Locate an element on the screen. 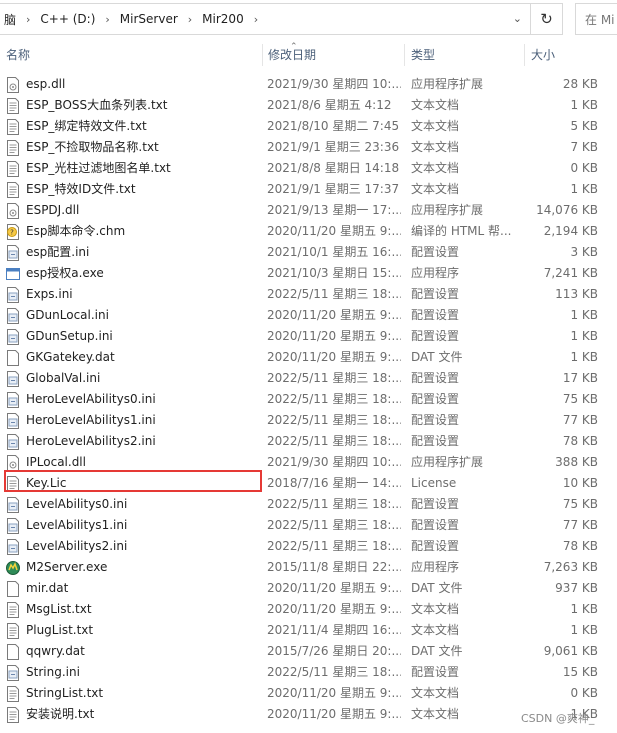 The image size is (617, 733). file-name: PlugList.txt is located at coordinates (60, 630).